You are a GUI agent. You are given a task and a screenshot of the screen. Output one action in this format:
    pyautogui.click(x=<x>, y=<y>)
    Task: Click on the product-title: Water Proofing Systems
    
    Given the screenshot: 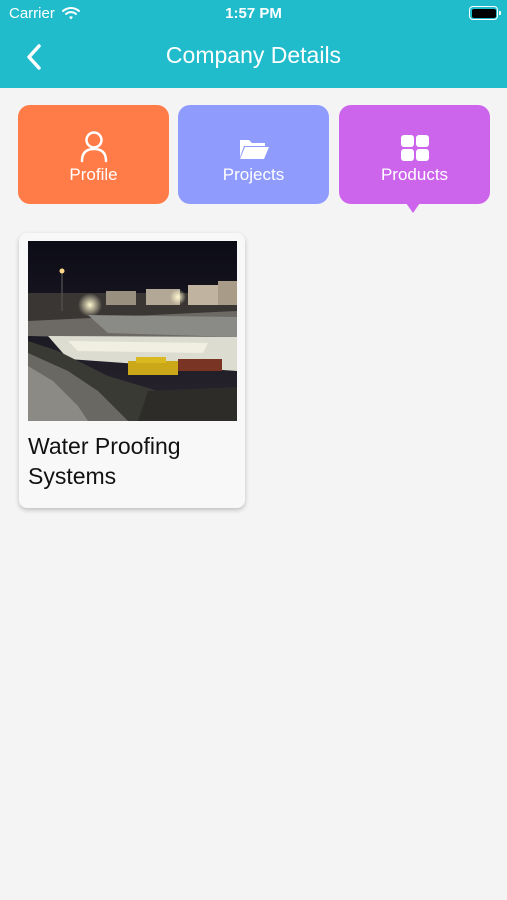 What is the action you would take?
    pyautogui.click(x=104, y=461)
    